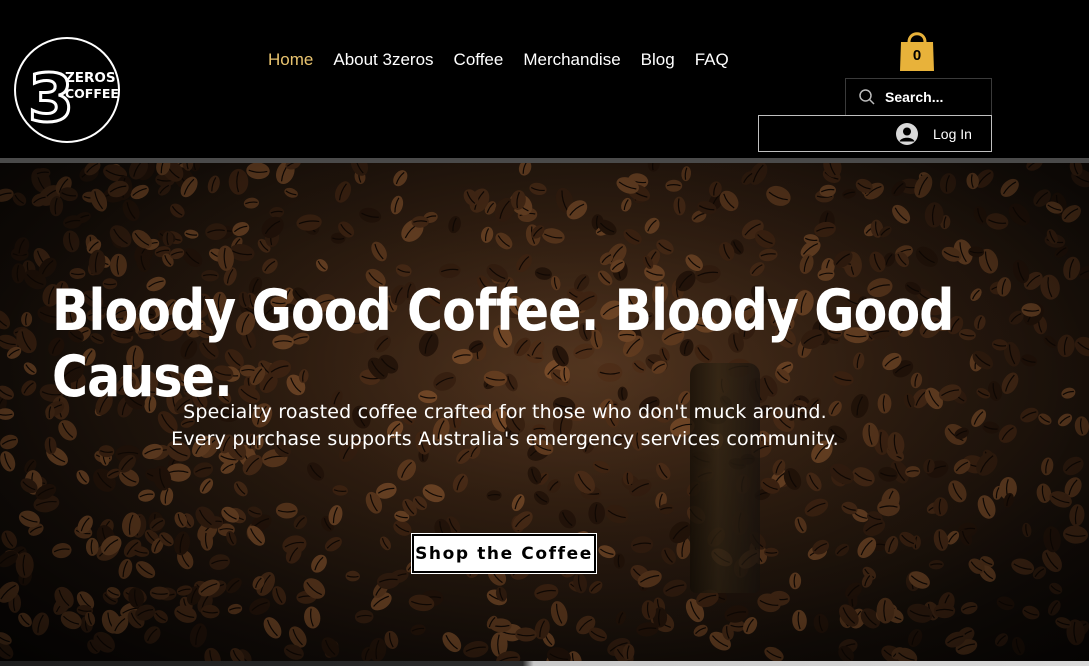 The height and width of the screenshot is (666, 1089). I want to click on brand-logo: 3 ZEROS COFFEE, so click(67, 90).